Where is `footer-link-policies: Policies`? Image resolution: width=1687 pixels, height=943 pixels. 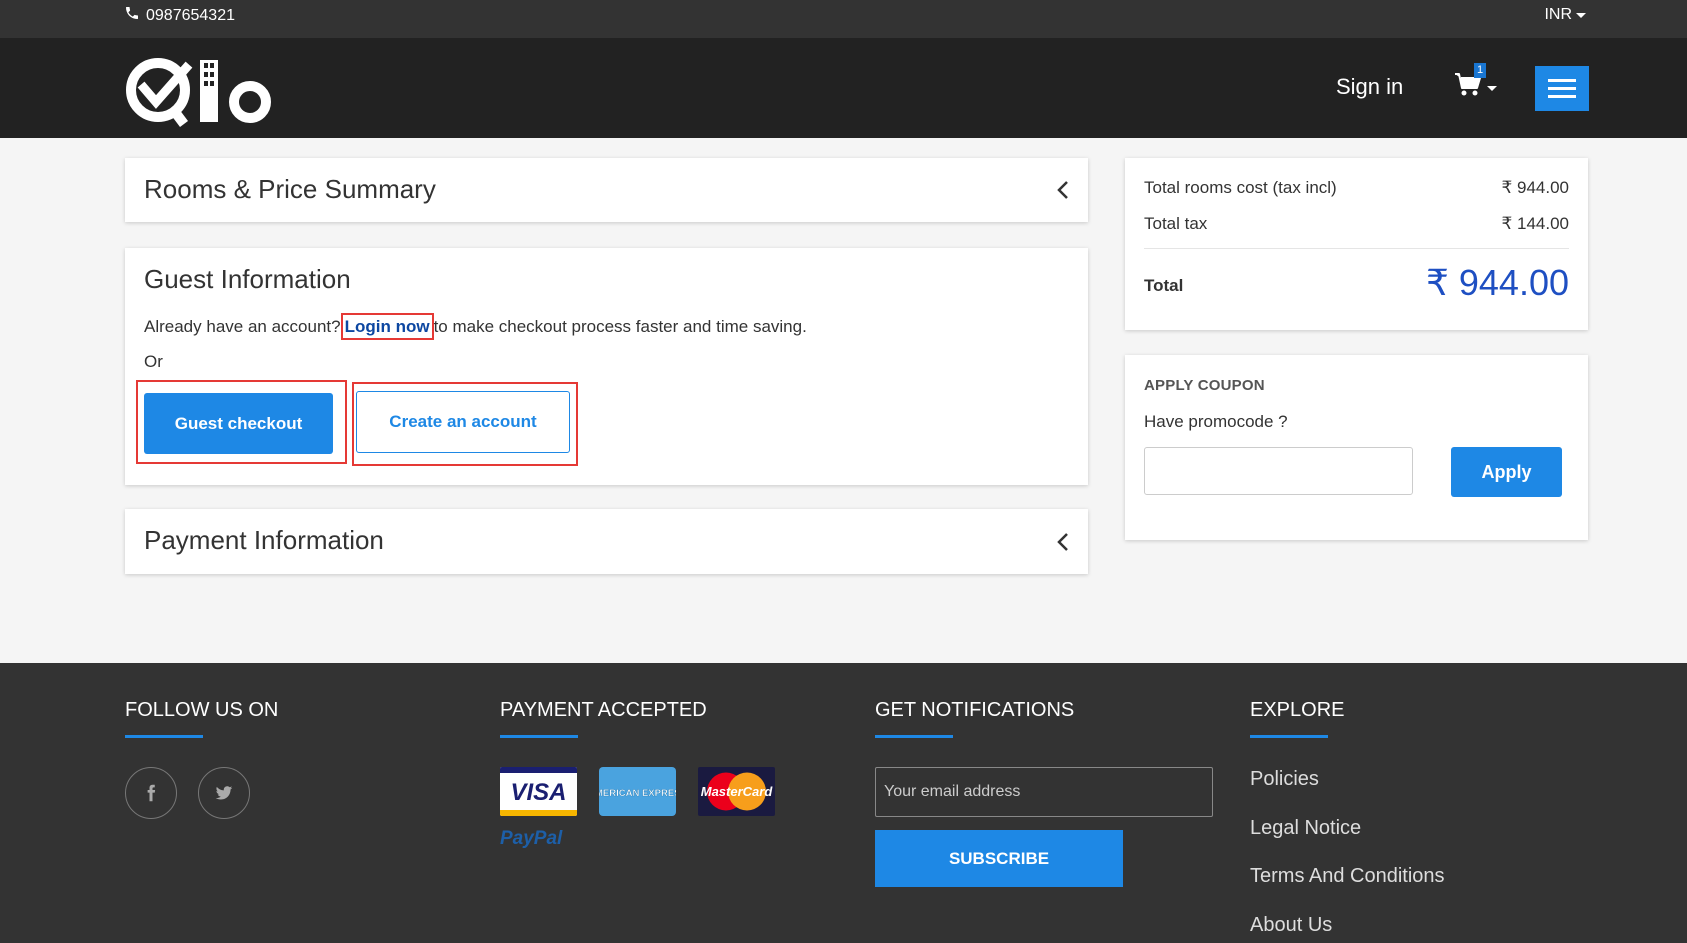 footer-link-policies: Policies is located at coordinates (1284, 779).